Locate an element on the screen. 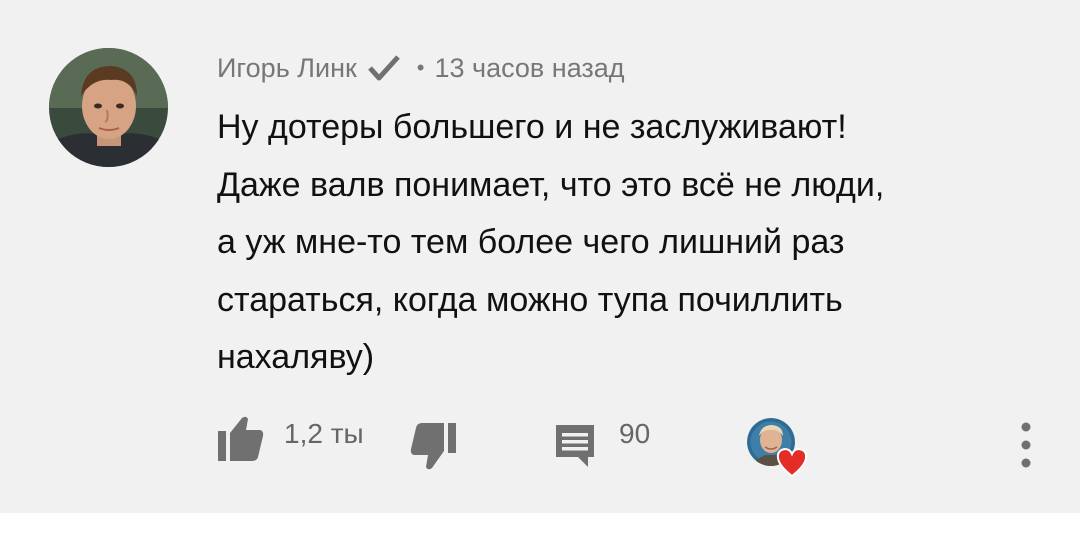 This screenshot has width=1080, height=535. creator-heart is located at coordinates (778, 449).